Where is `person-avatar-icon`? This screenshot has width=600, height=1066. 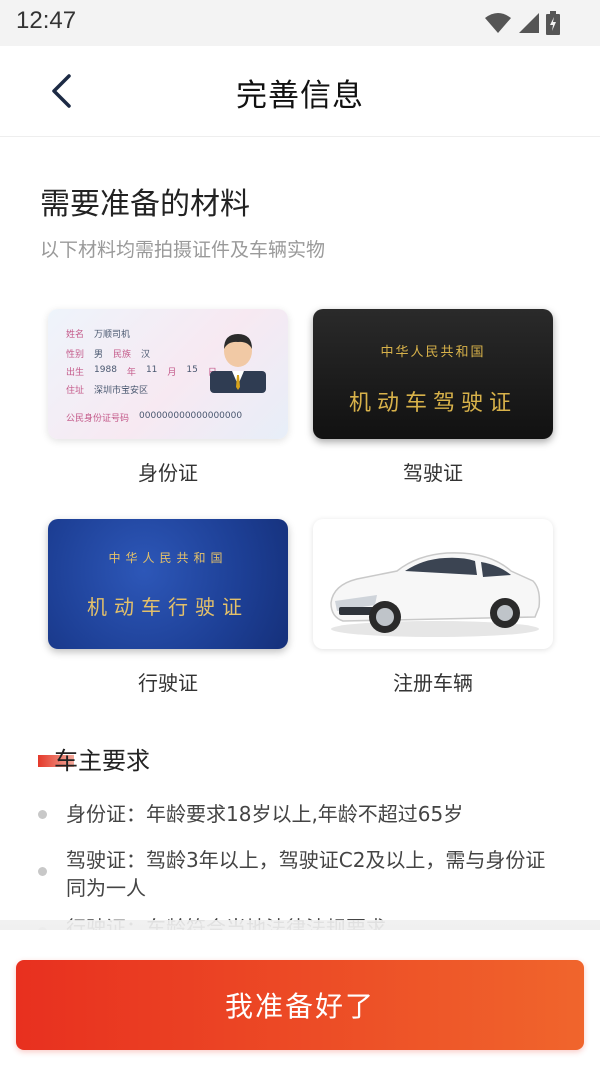 person-avatar-icon is located at coordinates (238, 363).